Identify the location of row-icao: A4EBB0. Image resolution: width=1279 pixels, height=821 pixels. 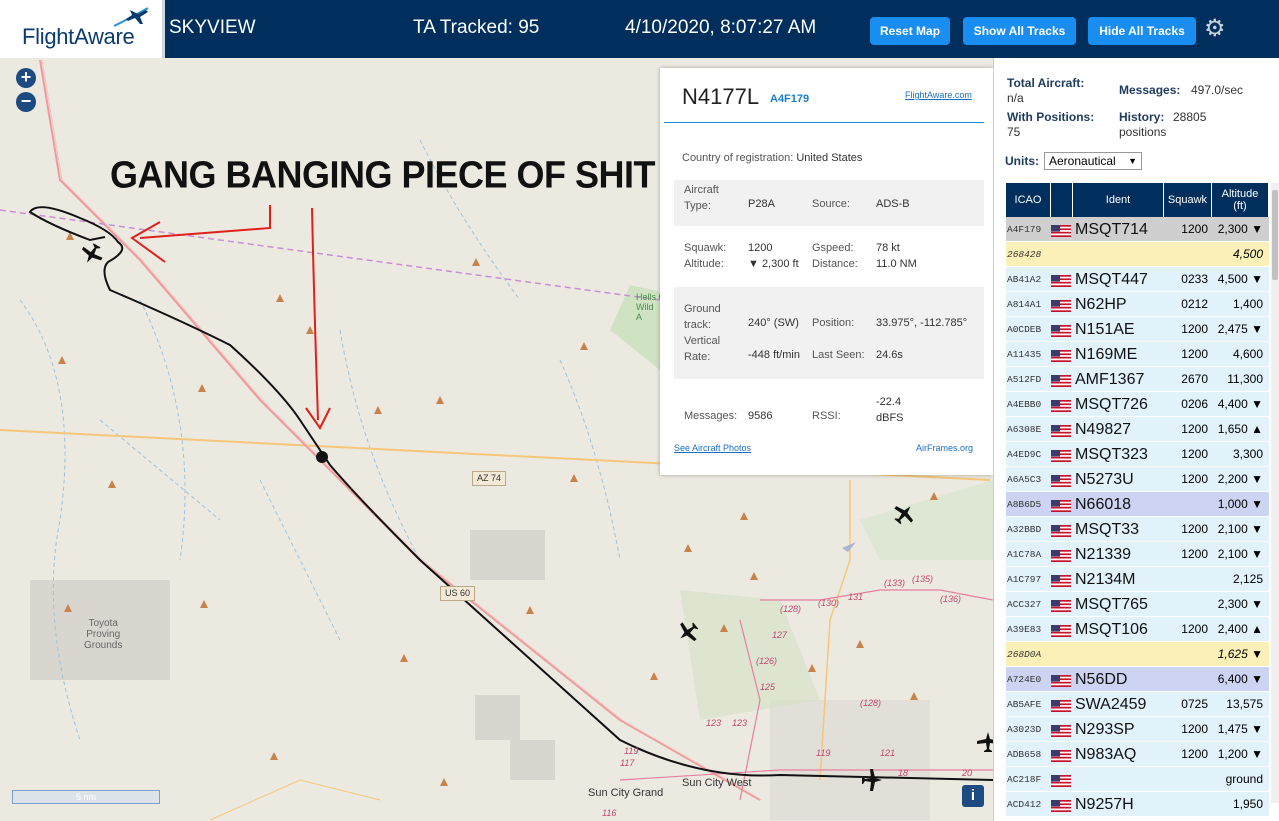
(1024, 404).